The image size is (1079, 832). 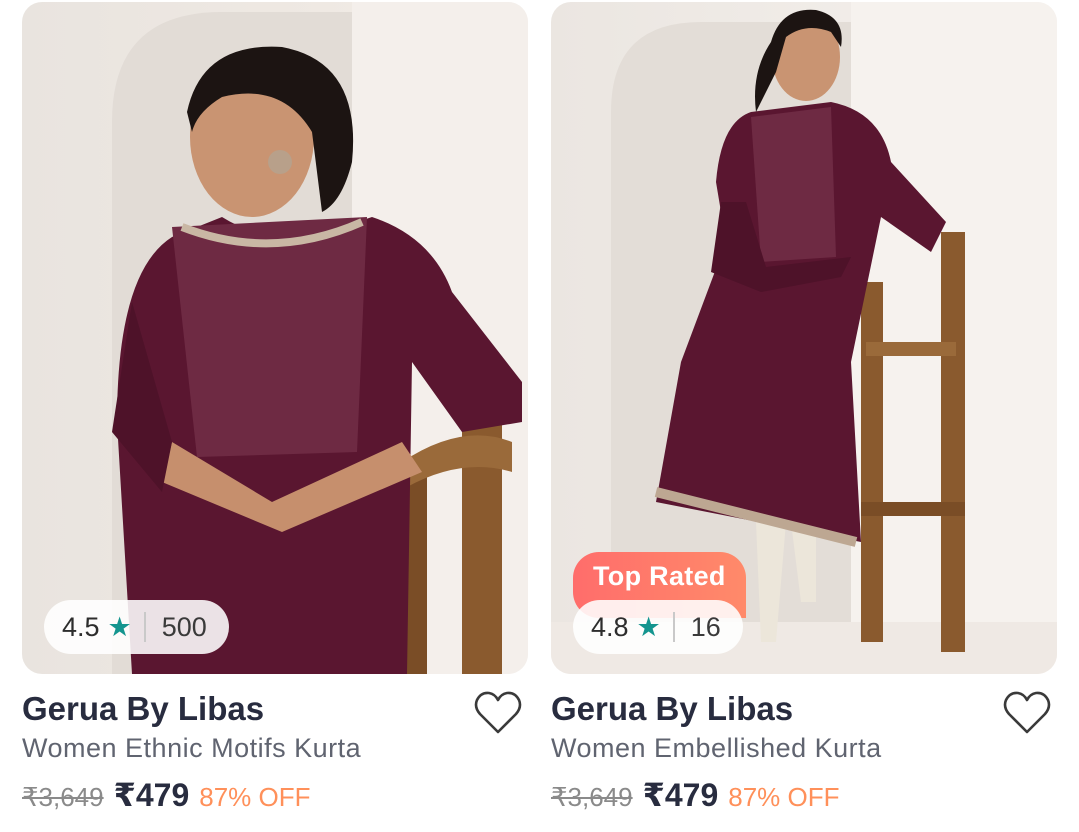 What do you see at coordinates (716, 748) in the screenshot?
I see `product-title: Women Embellished Kurta` at bounding box center [716, 748].